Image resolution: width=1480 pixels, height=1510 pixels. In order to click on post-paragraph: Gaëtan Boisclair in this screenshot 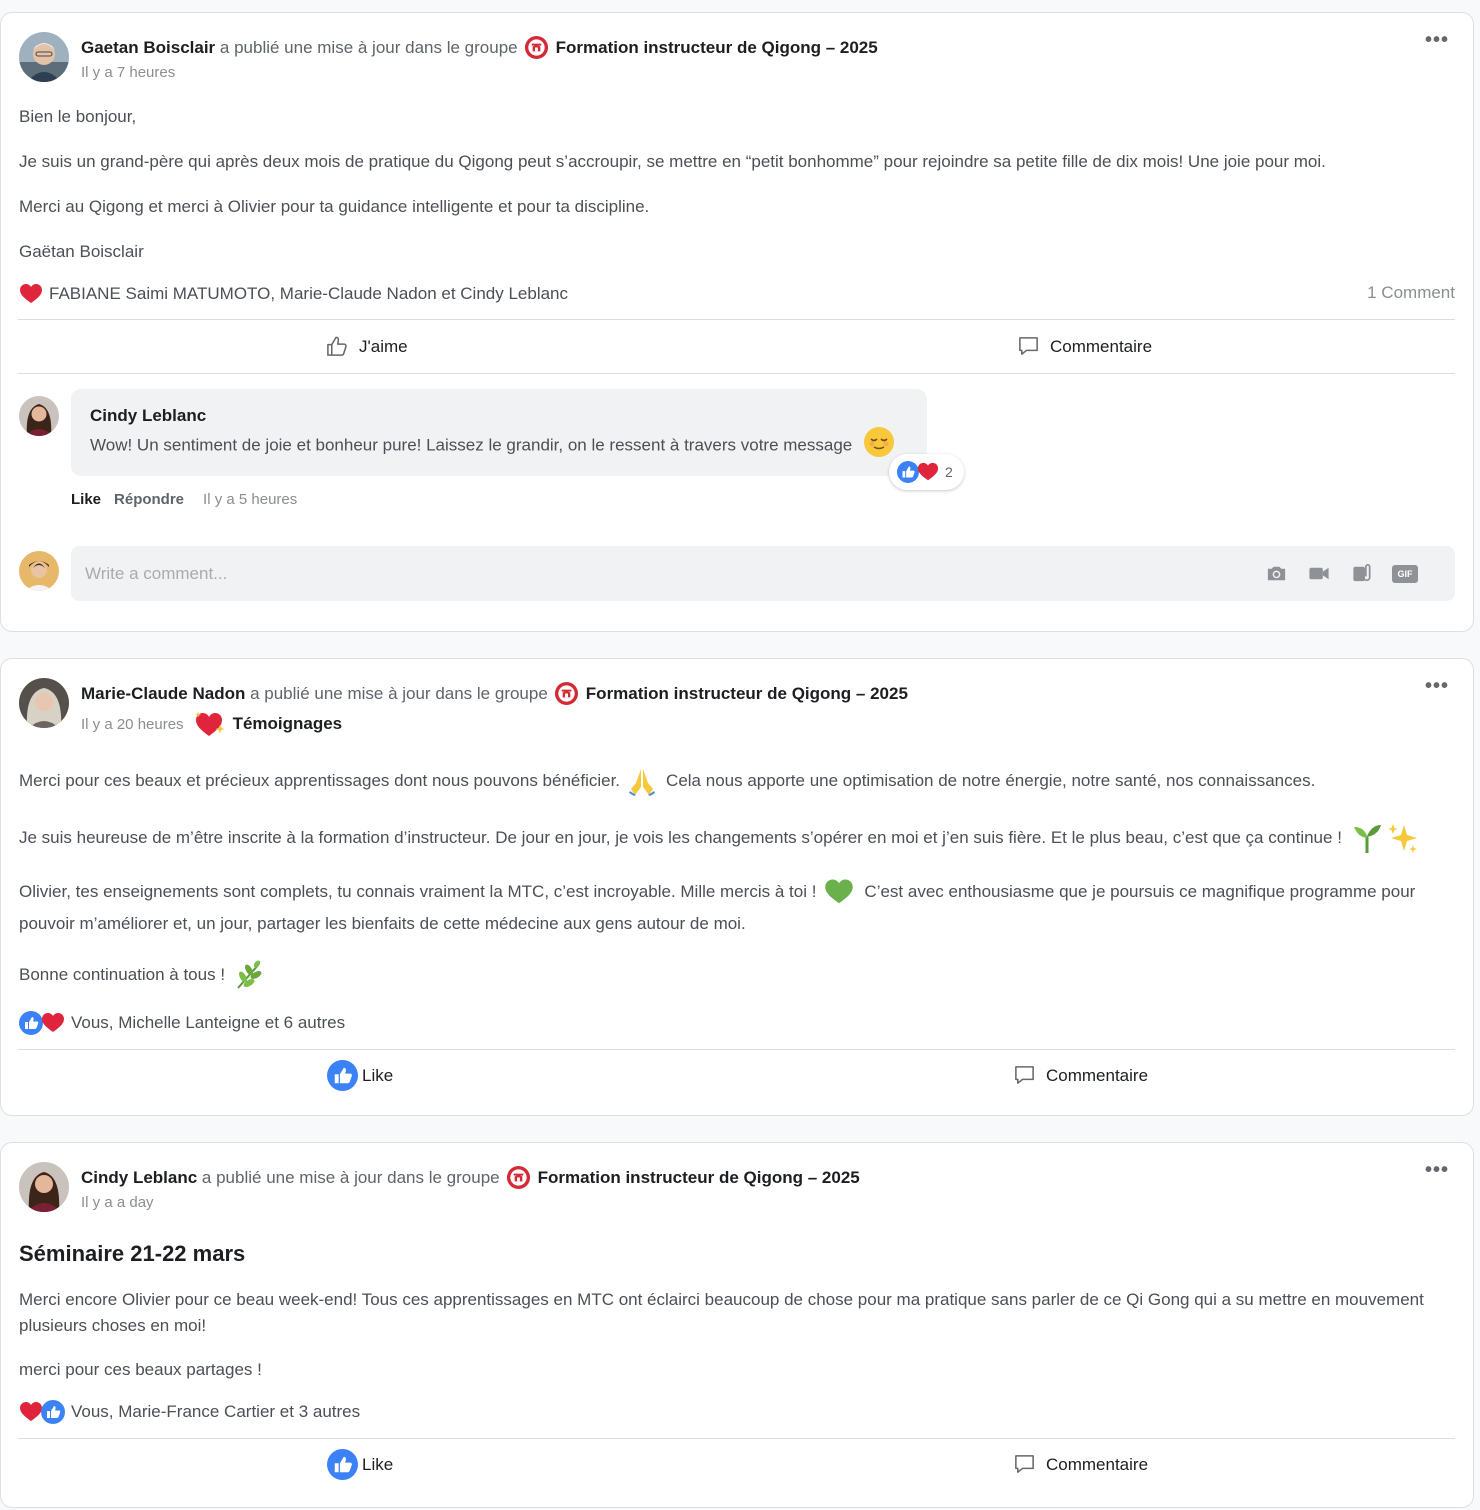, I will do `click(81, 251)`.